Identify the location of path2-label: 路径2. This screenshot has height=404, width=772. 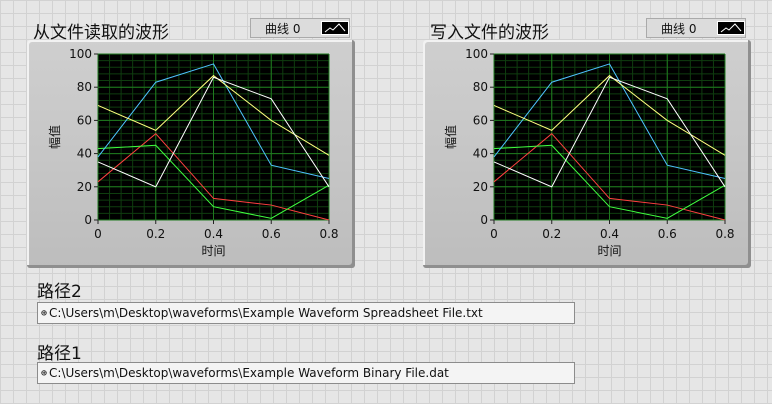
(59, 292).